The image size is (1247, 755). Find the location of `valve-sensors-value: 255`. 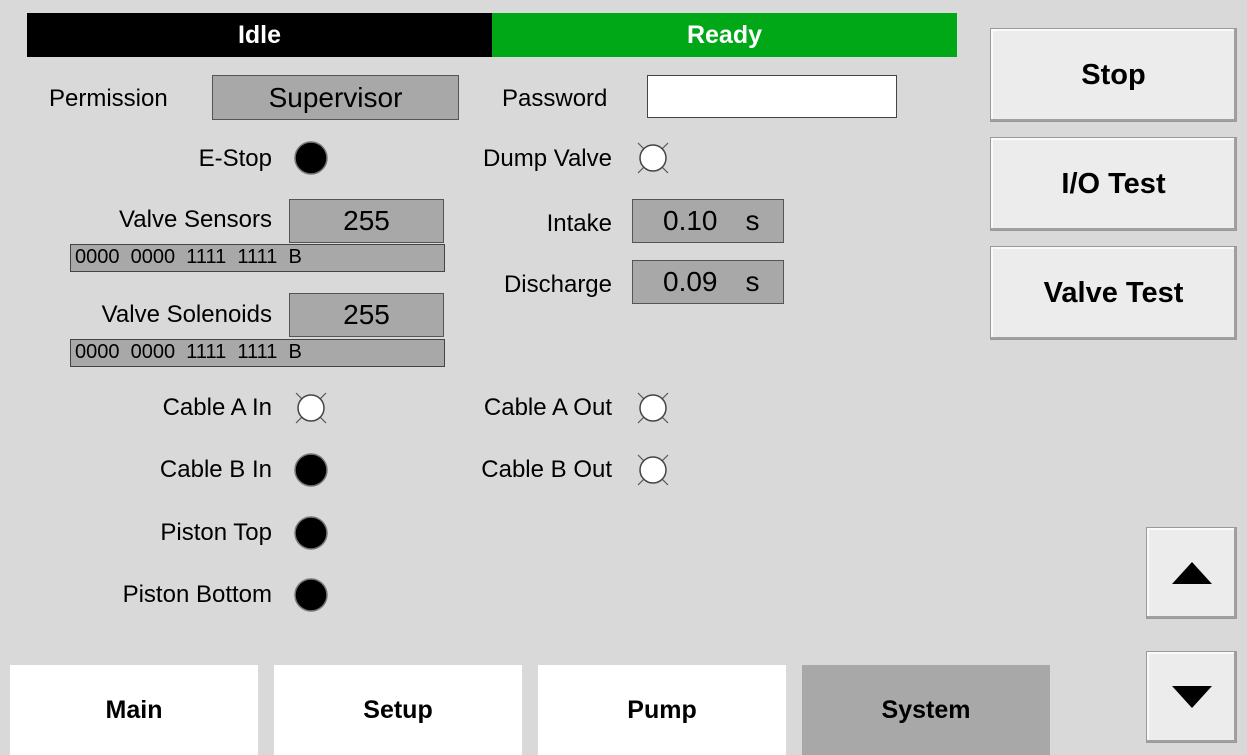

valve-sensors-value: 255 is located at coordinates (366, 221).